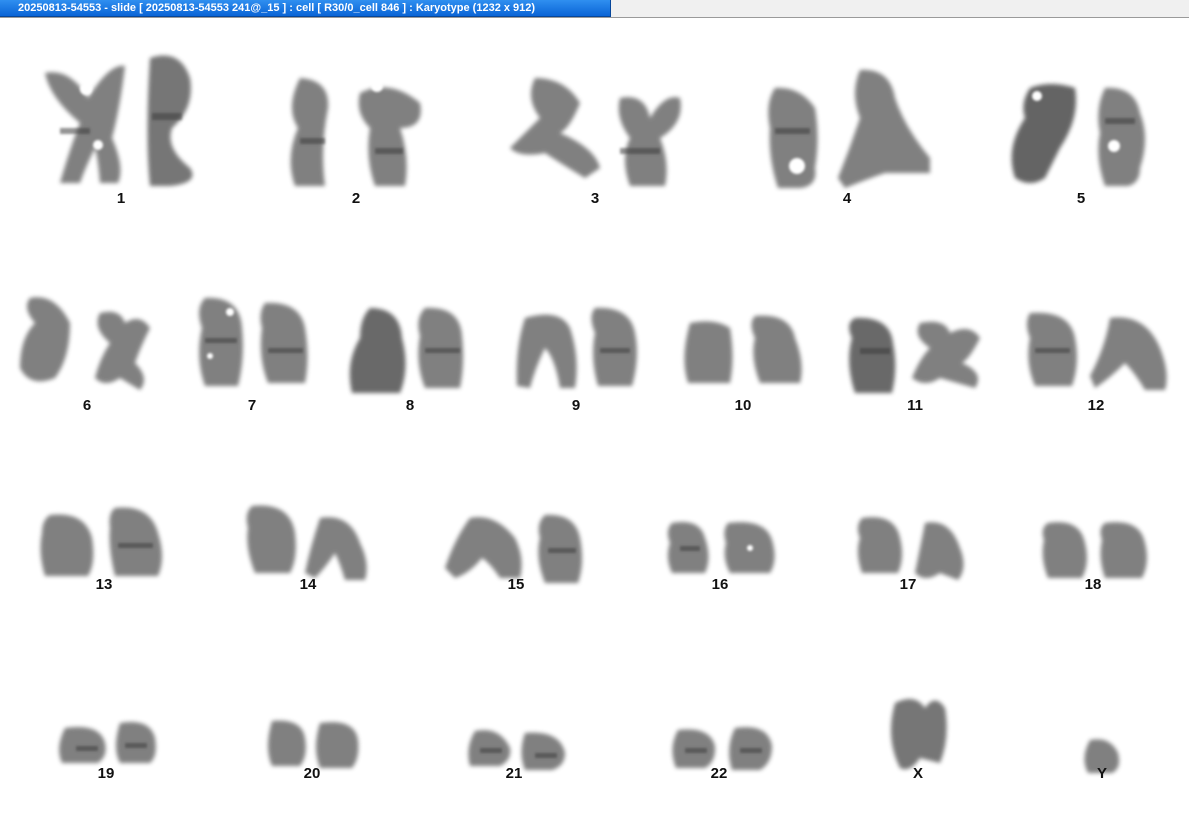 The width and height of the screenshot is (1189, 836). I want to click on chromosome-label-5: 5, so click(1081, 198).